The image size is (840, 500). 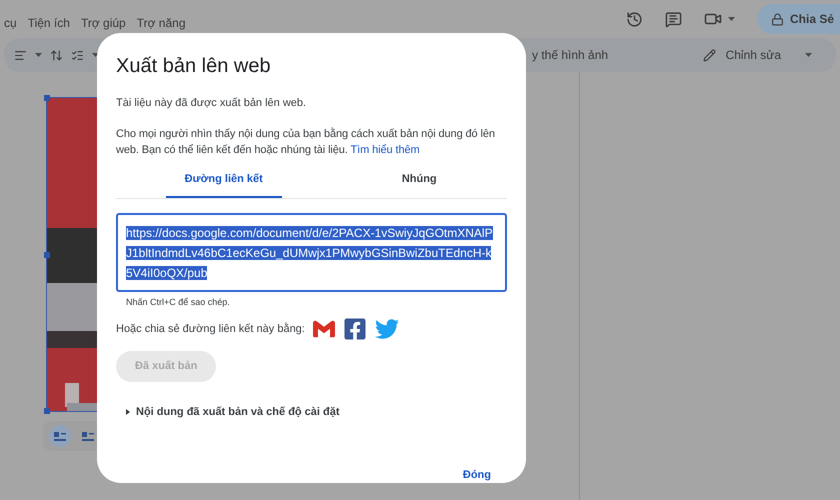 What do you see at coordinates (178, 302) in the screenshot?
I see `hint-text: Nhấn Ctrl+C để sao chép.` at bounding box center [178, 302].